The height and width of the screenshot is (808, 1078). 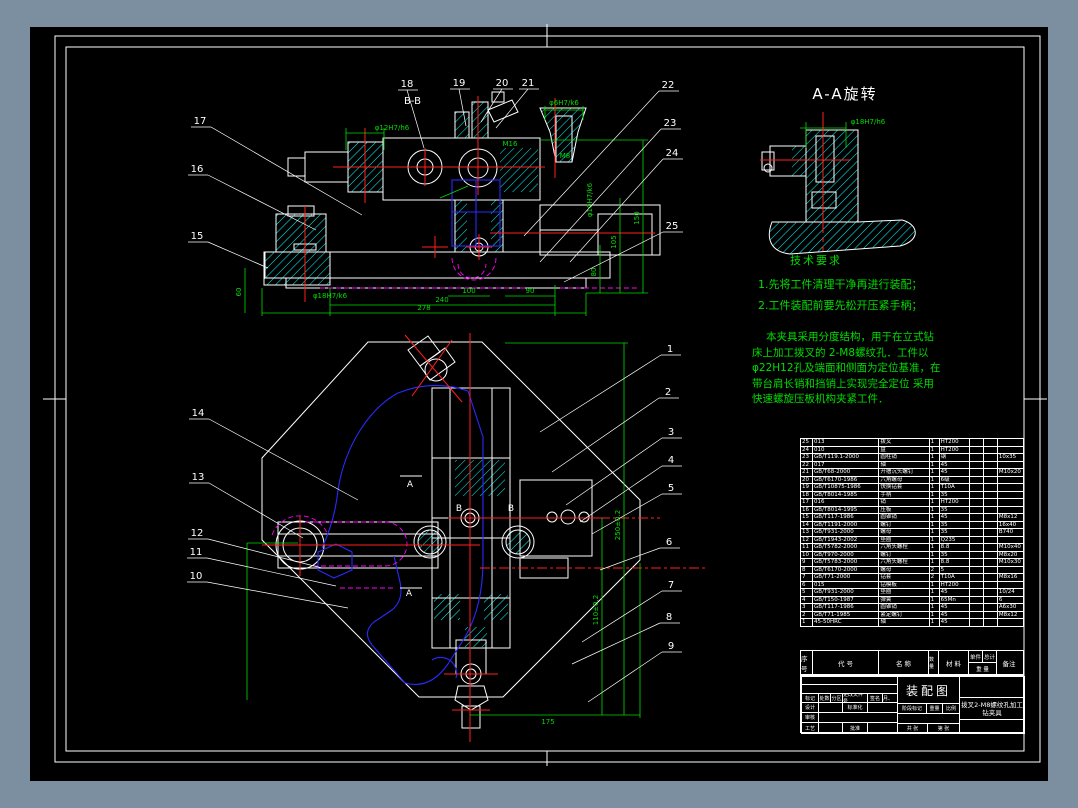 I want to click on balloon-5: 5, so click(x=671, y=488).